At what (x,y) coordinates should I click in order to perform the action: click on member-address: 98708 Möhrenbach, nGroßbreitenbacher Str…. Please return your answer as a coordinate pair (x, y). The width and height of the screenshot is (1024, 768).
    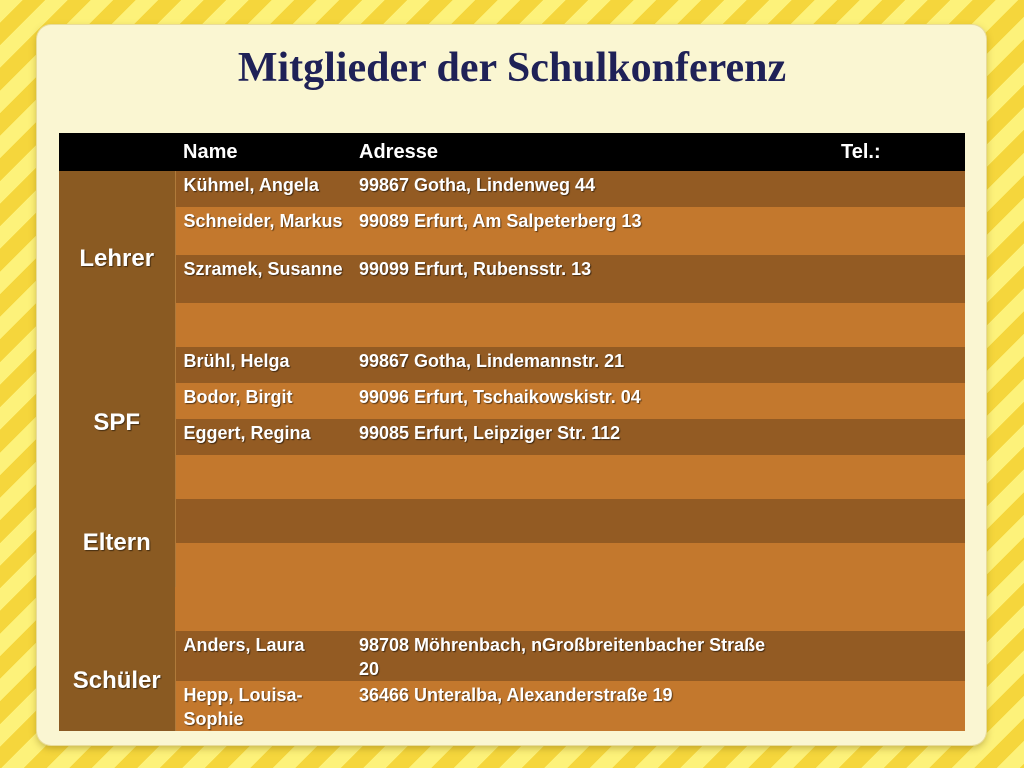
    Looking at the image, I should click on (563, 656).